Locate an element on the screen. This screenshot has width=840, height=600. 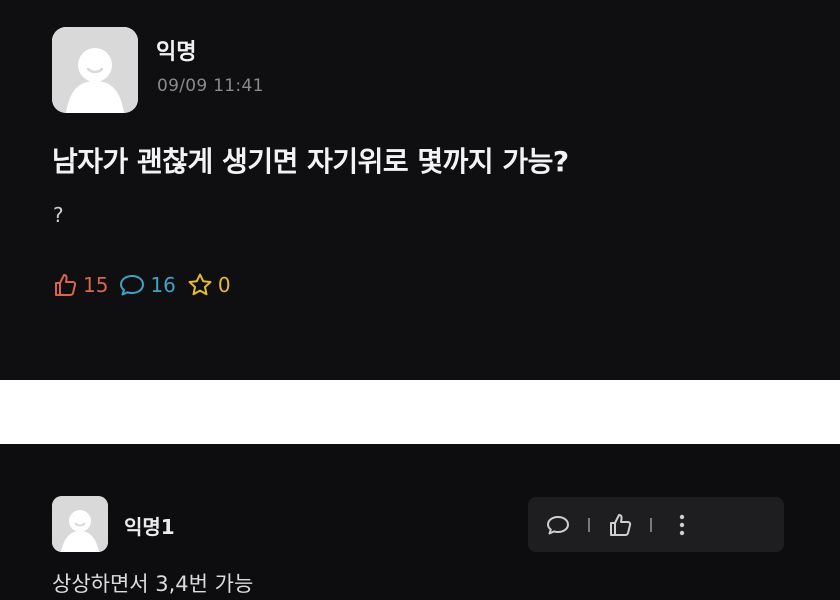
comment-count: 16 is located at coordinates (147, 285).